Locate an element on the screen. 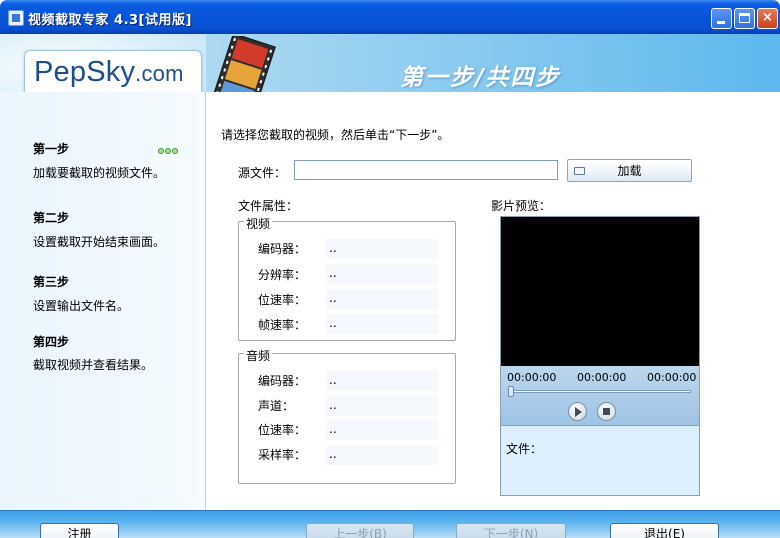 The width and height of the screenshot is (780, 538). instruction-text: 请选择您截取的视频，然后单击“下一步”。 is located at coordinates (335, 135).